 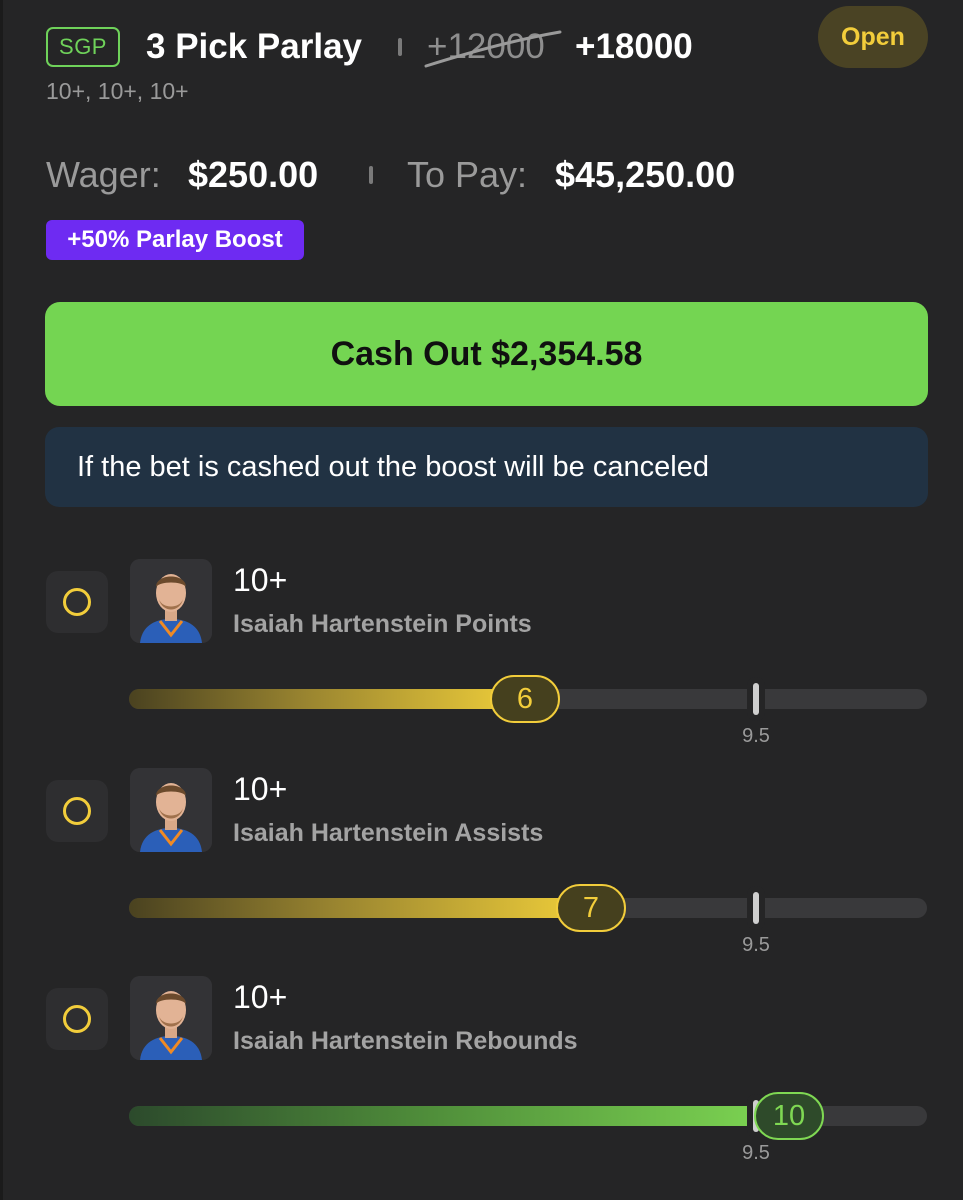 I want to click on sgp-badge: SGP, so click(x=83, y=47).